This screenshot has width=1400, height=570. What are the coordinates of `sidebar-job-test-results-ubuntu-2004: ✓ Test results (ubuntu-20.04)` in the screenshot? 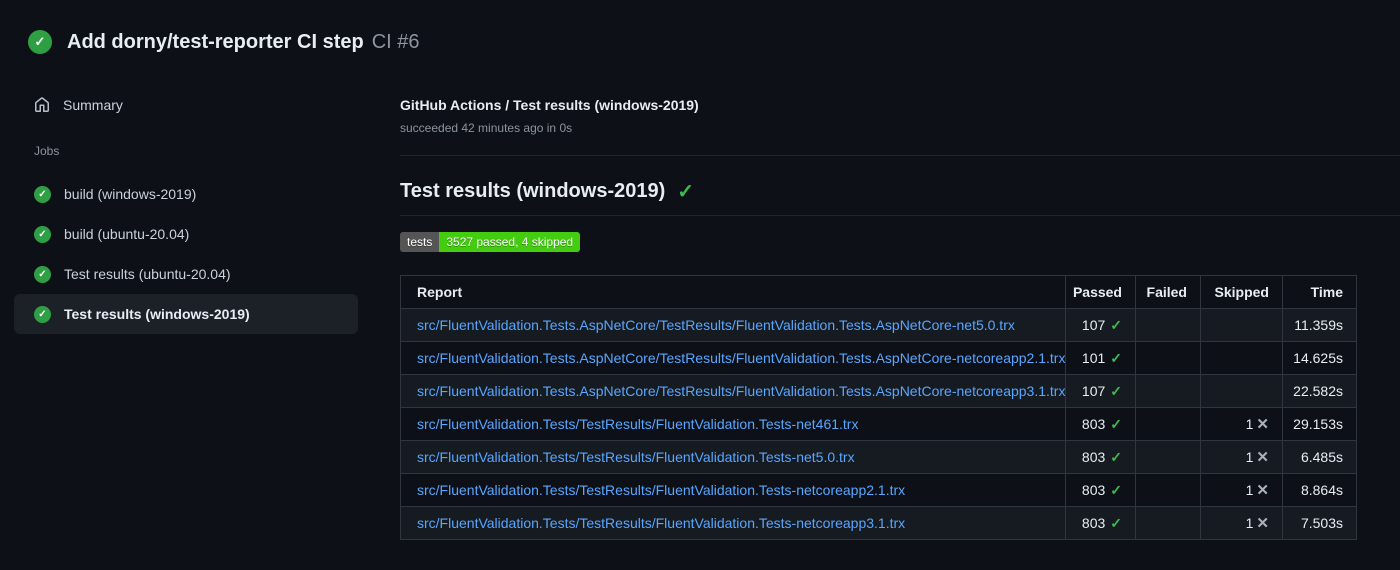 It's located at (186, 274).